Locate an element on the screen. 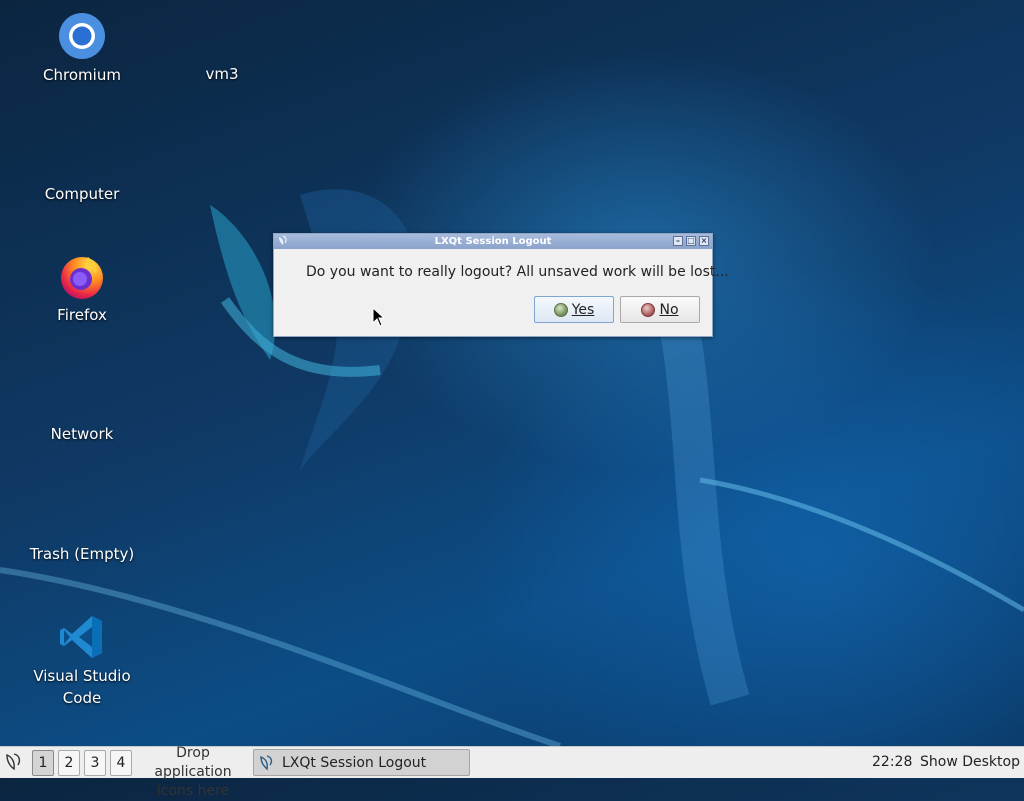  no-icon is located at coordinates (648, 309).